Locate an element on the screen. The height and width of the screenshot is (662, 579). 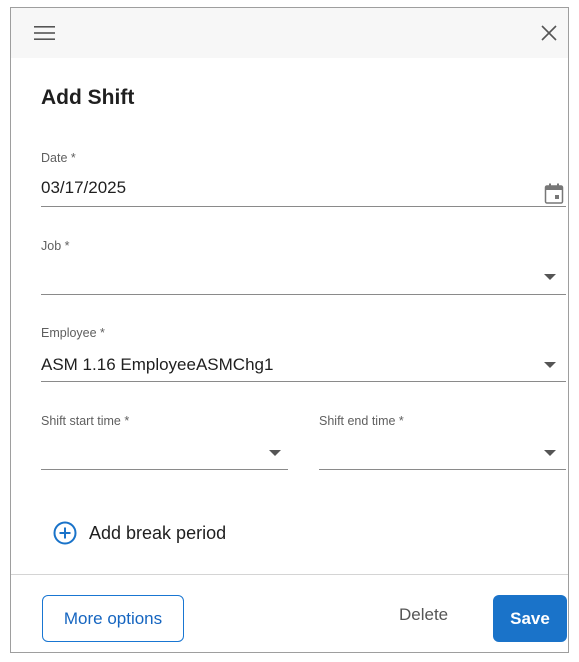
job-dropdown: Job * is located at coordinates (304, 265).